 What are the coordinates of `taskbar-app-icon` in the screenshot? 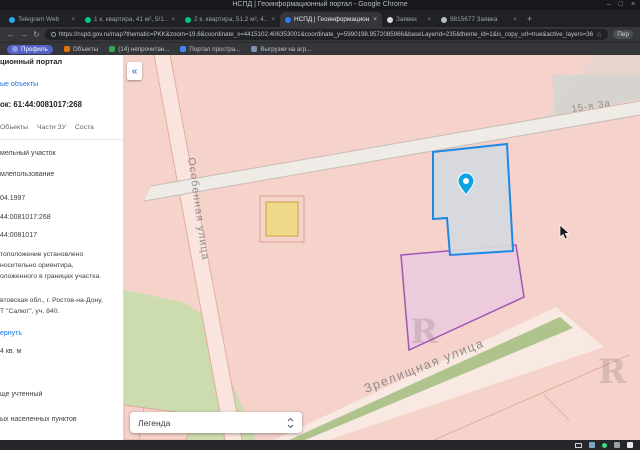 It's located at (592, 445).